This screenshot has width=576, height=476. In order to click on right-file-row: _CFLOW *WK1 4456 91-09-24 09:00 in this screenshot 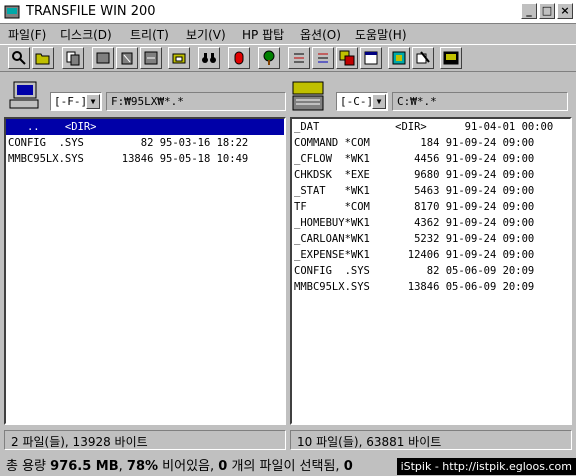, I will do `click(431, 159)`.